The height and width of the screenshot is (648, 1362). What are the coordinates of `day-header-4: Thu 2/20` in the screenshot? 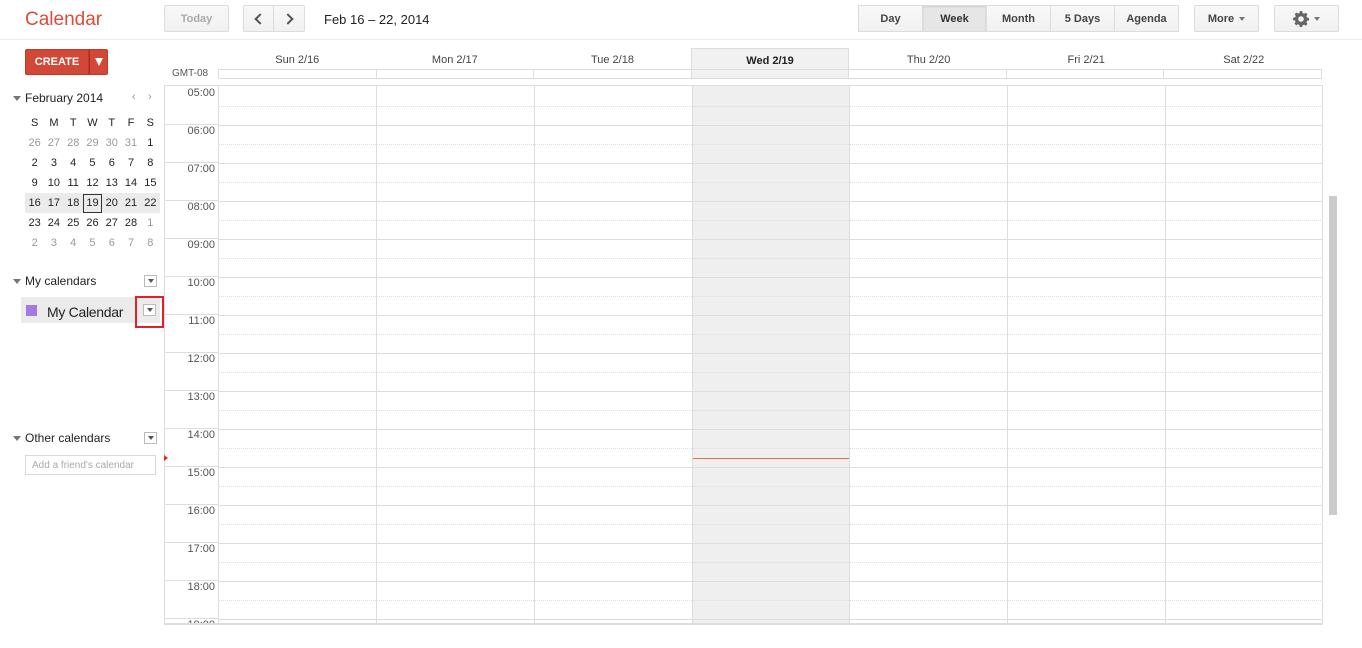 It's located at (928, 59).